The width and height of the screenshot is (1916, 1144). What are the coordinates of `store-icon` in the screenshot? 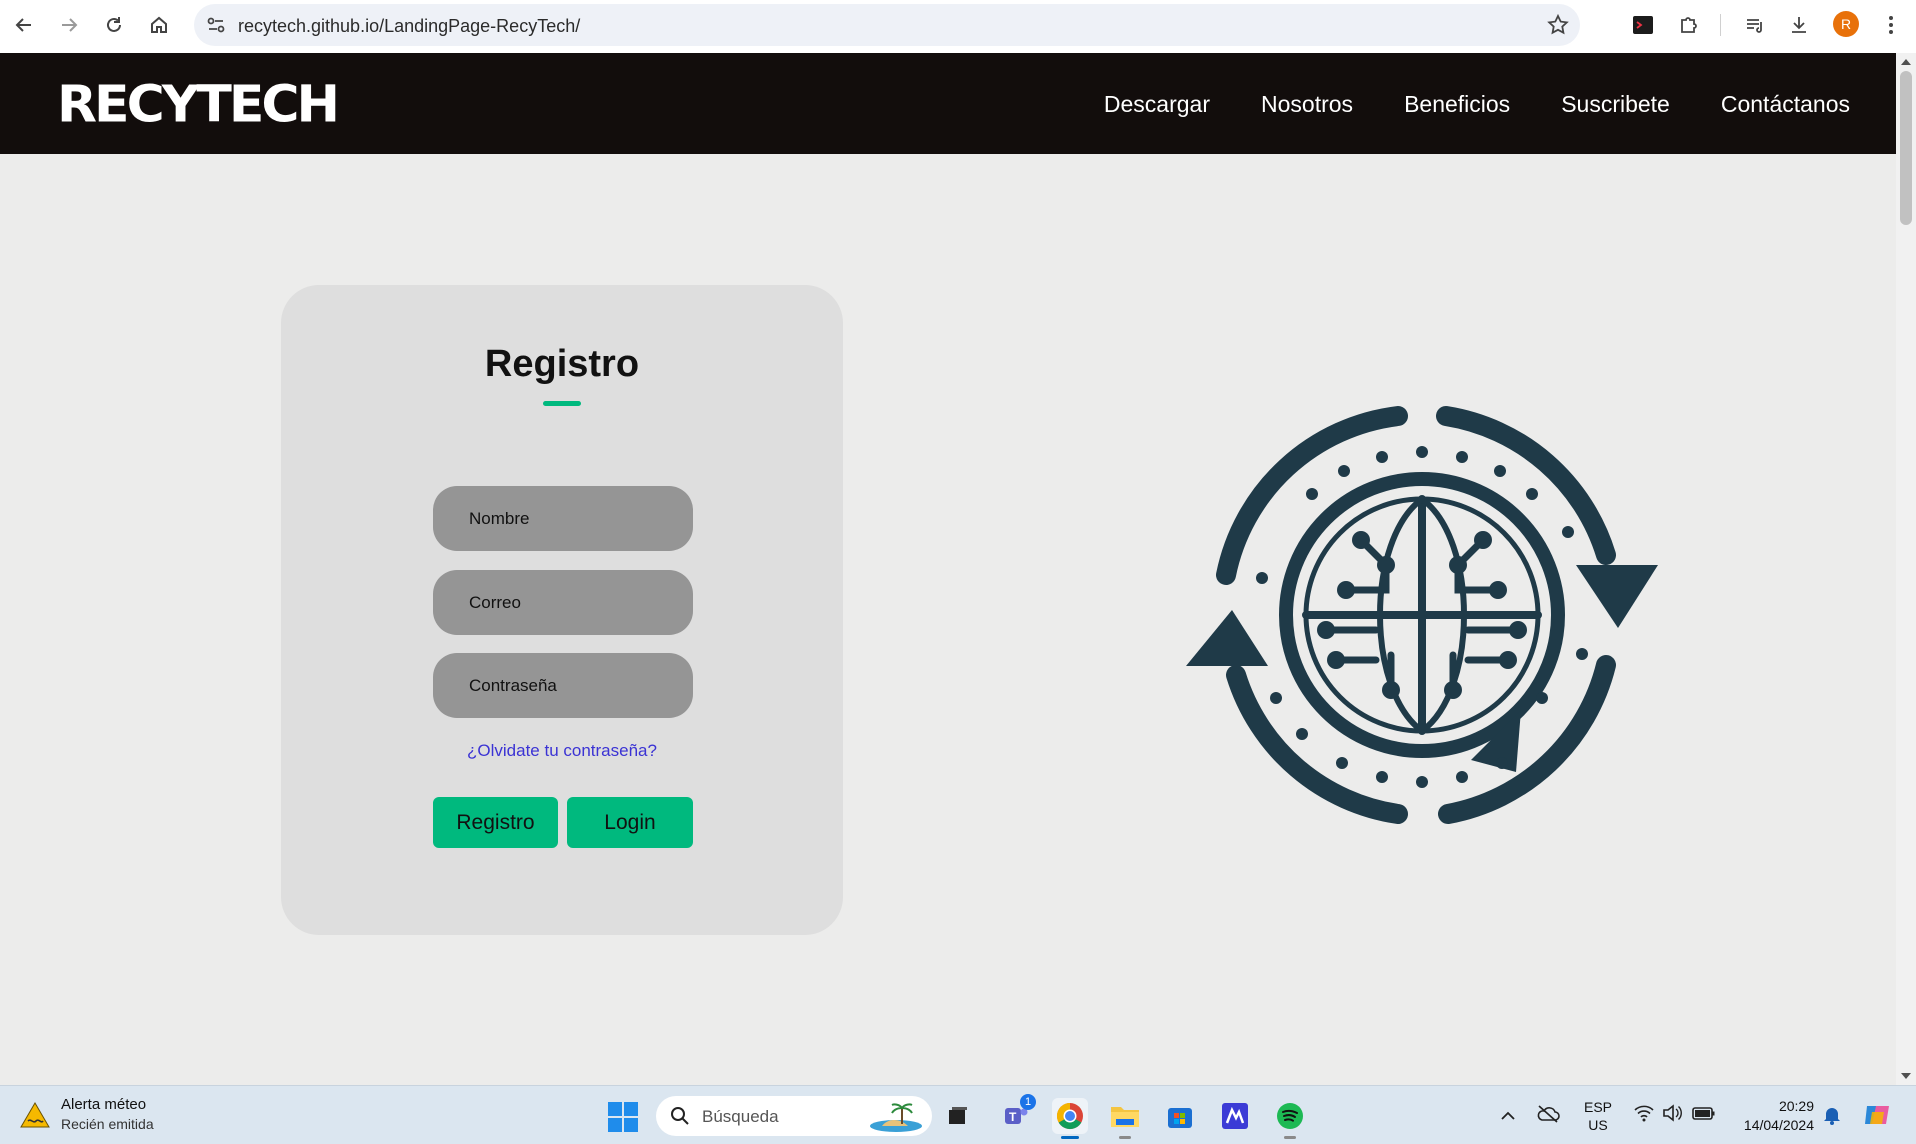 It's located at (1180, 1118).